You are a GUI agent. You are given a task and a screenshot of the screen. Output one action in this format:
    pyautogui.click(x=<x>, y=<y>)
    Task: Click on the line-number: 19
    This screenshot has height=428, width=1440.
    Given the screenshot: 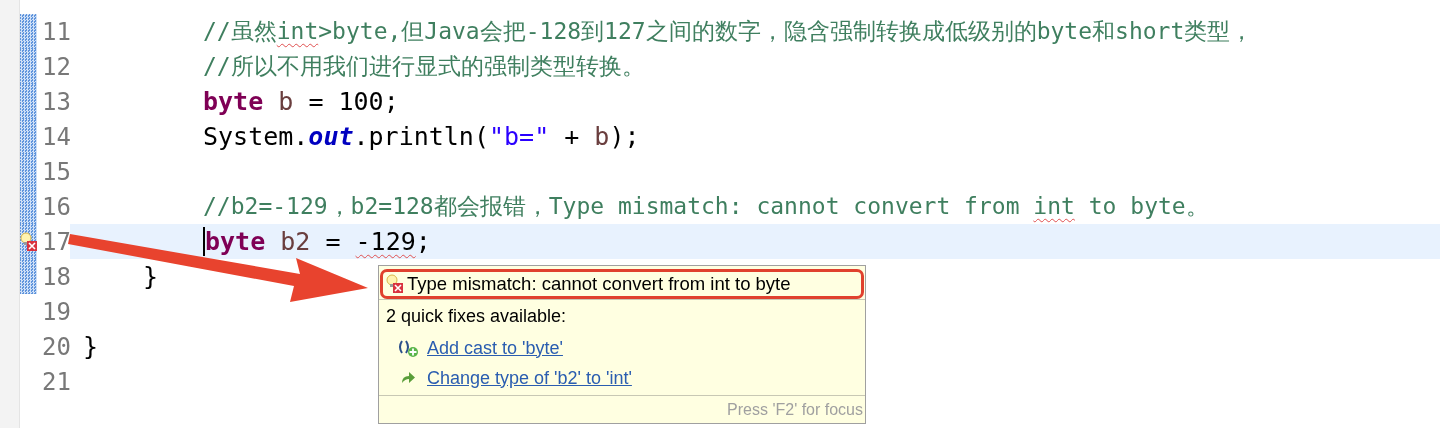 What is the action you would take?
    pyautogui.click(x=56, y=311)
    